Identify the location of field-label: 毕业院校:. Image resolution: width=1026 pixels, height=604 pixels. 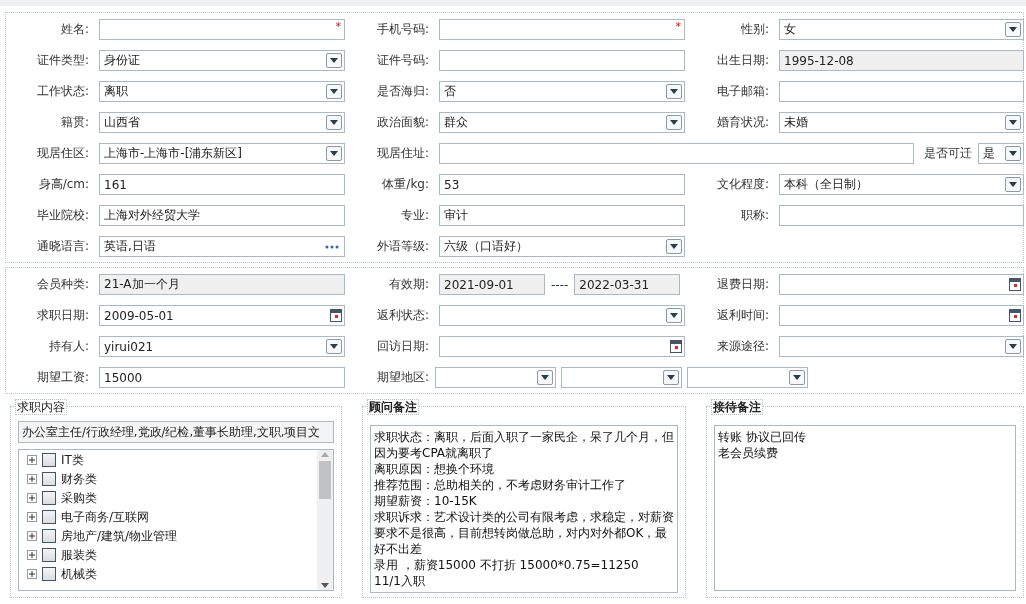
(62, 215).